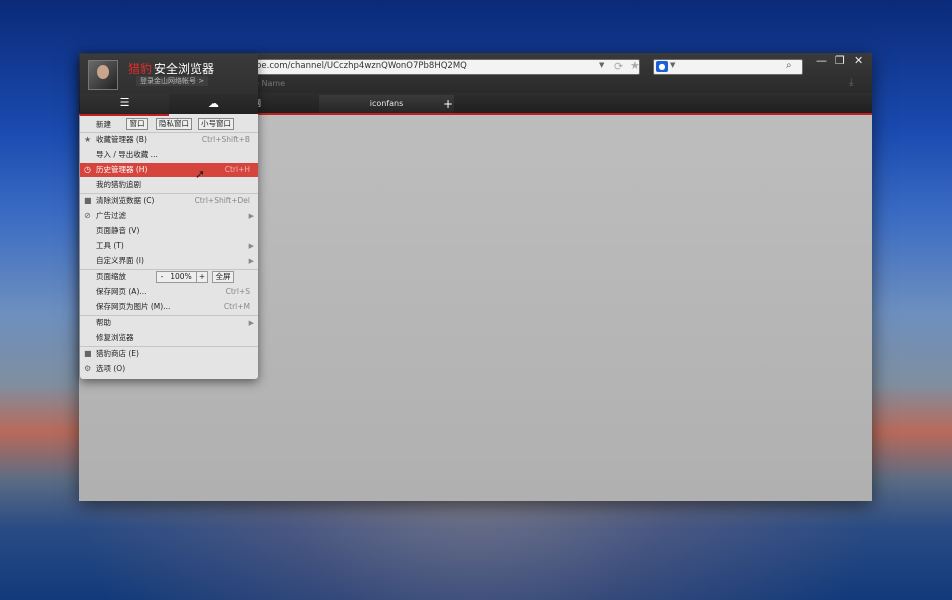 The width and height of the screenshot is (952, 600). I want to click on avatar-face, so click(103, 72).